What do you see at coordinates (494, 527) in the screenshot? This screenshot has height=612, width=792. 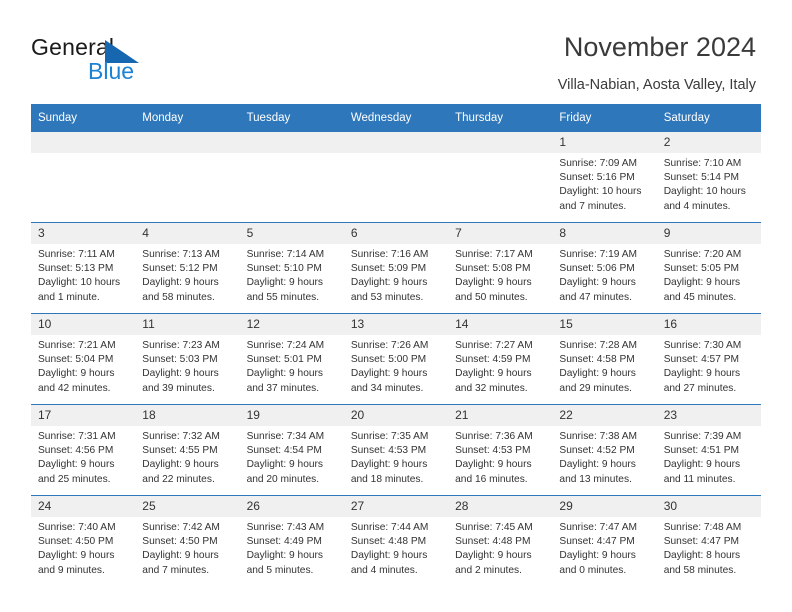 I see `sunrise-text: Sunrise: 7:45 AM` at bounding box center [494, 527].